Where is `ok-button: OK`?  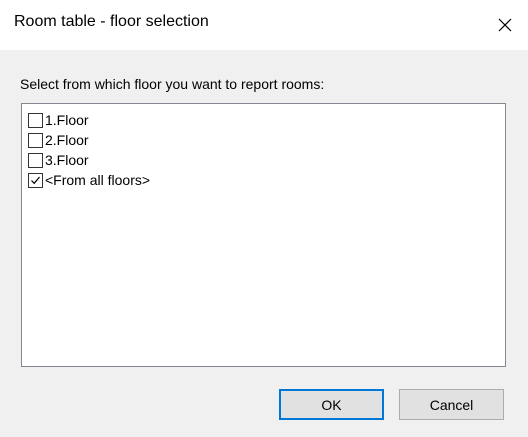 ok-button: OK is located at coordinates (331, 404).